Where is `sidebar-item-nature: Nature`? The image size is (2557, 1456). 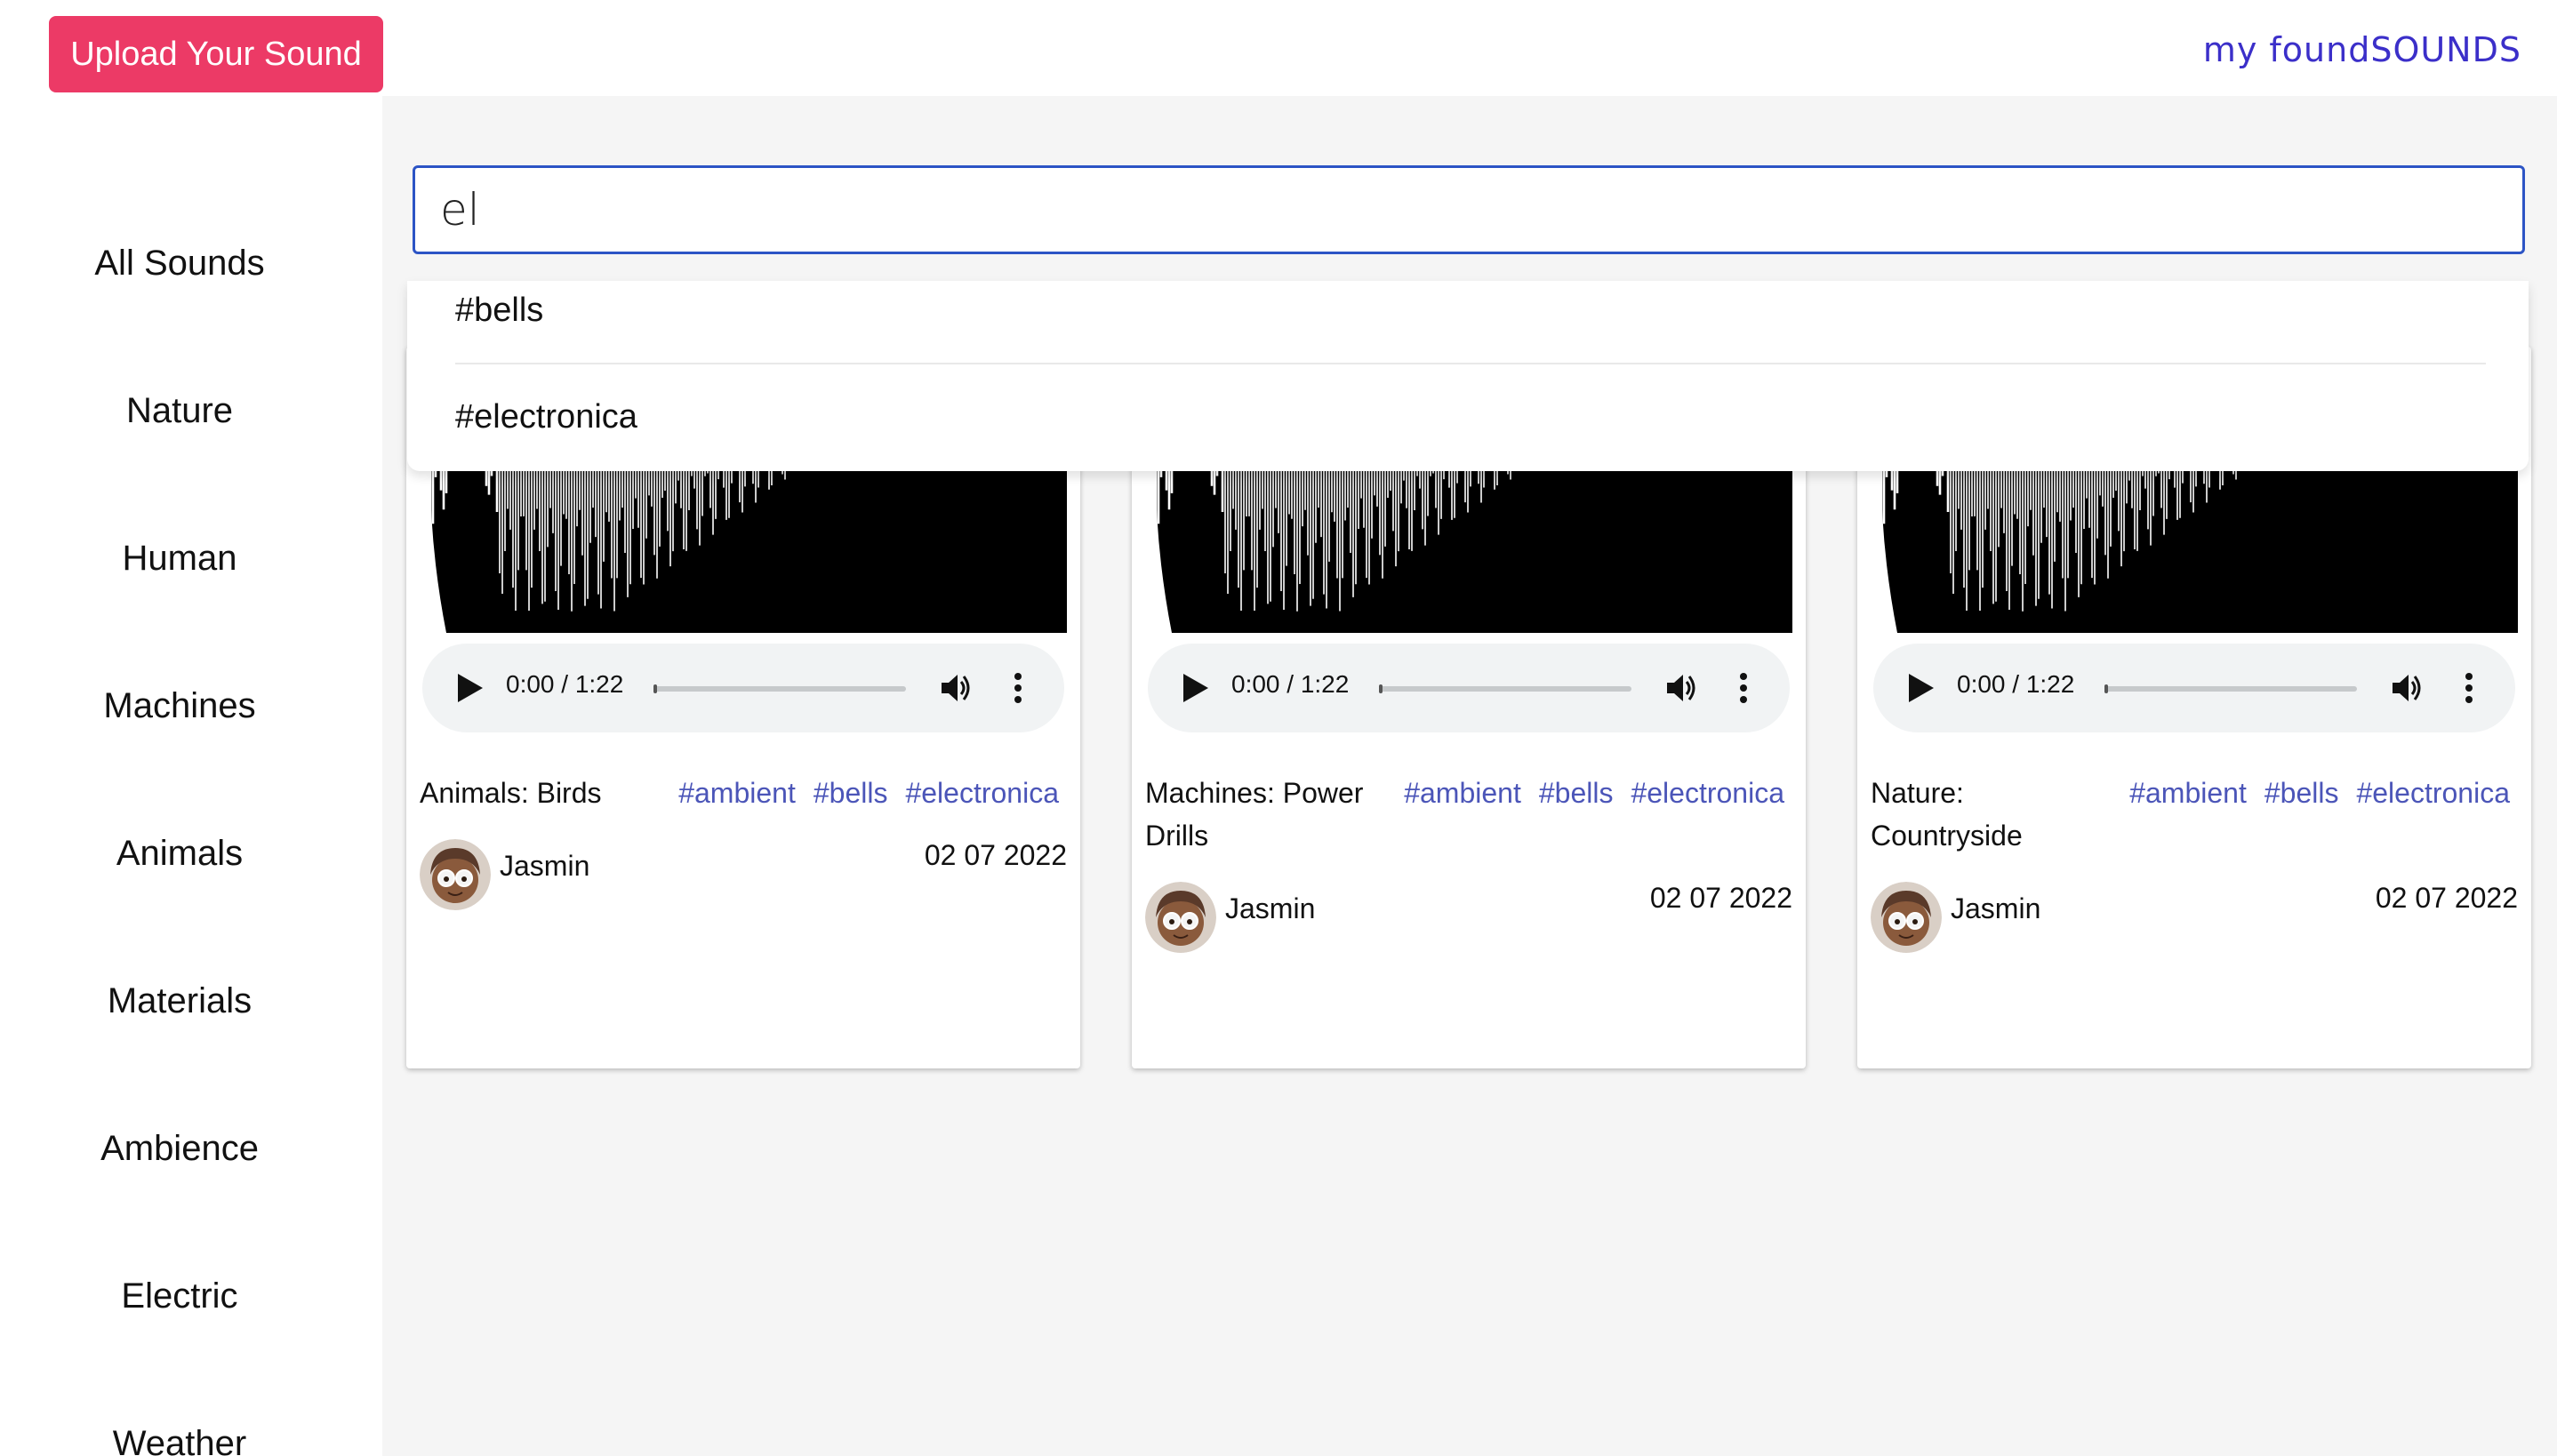
sidebar-item-nature: Nature is located at coordinates (179, 411).